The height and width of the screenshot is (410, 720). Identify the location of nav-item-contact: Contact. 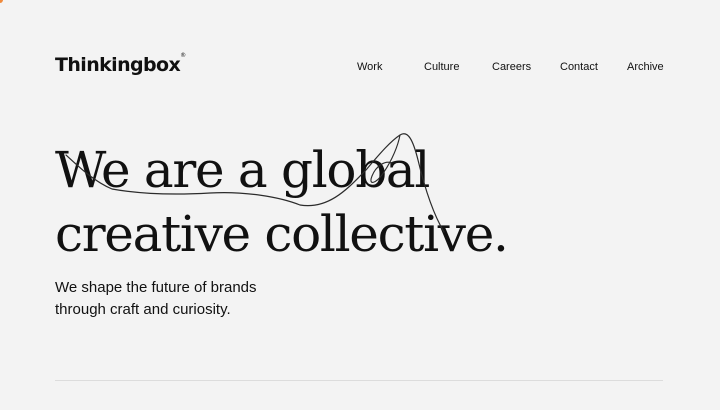
(579, 67).